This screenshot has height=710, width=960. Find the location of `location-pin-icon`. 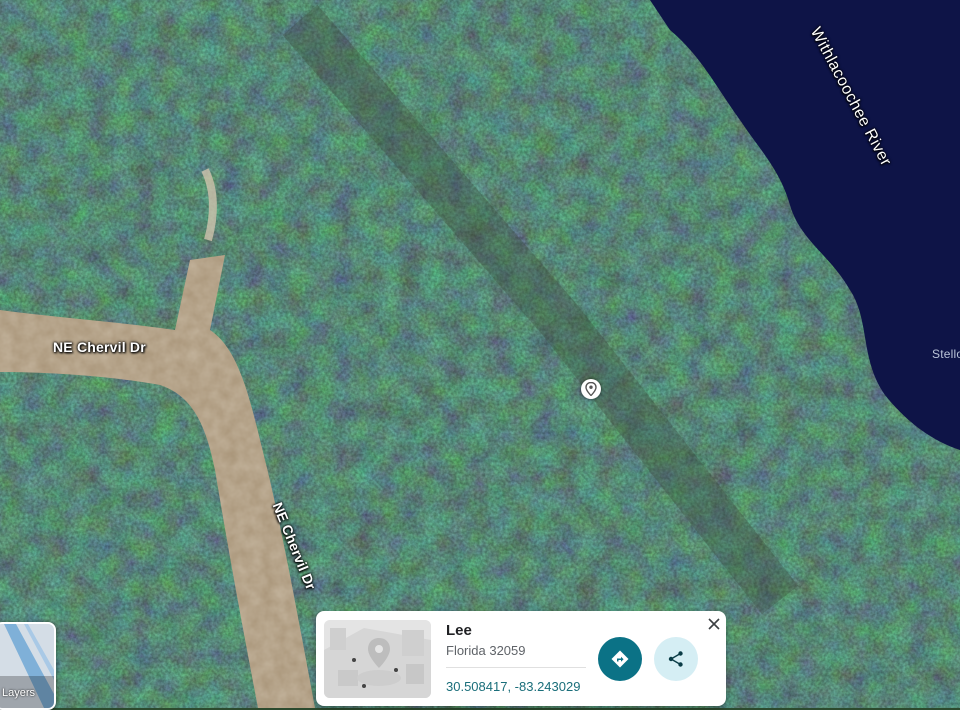

location-pin-icon is located at coordinates (591, 389).